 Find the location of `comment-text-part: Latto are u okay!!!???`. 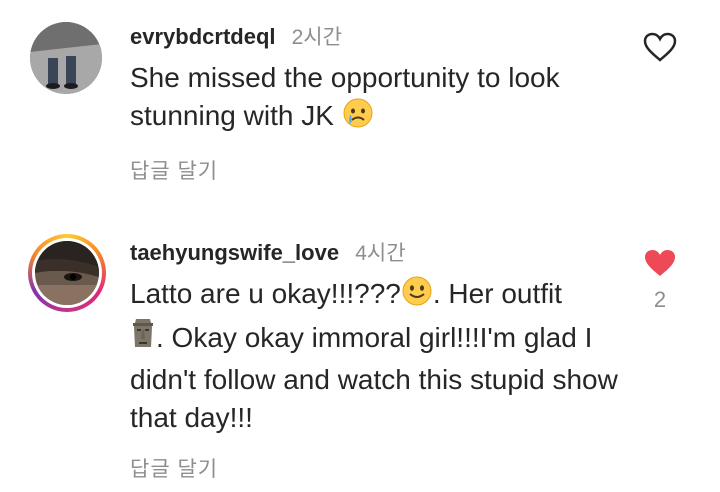

comment-text-part: Latto are u okay!!!??? is located at coordinates (265, 293).